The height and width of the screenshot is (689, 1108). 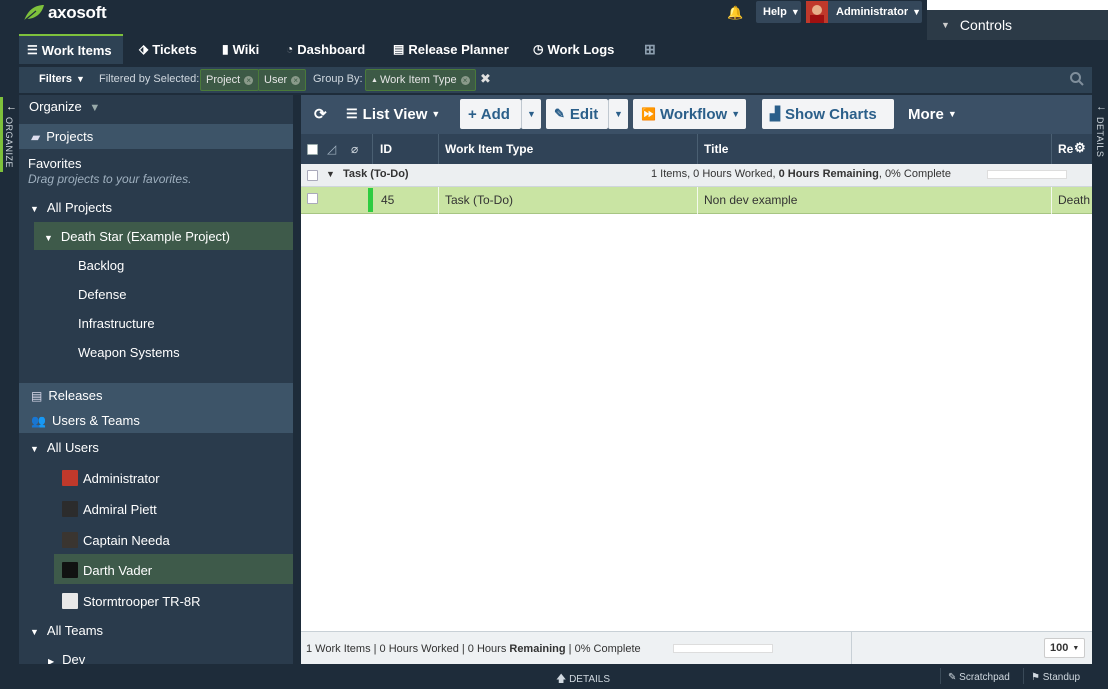 I want to click on more-button: More ▼, so click(x=932, y=114).